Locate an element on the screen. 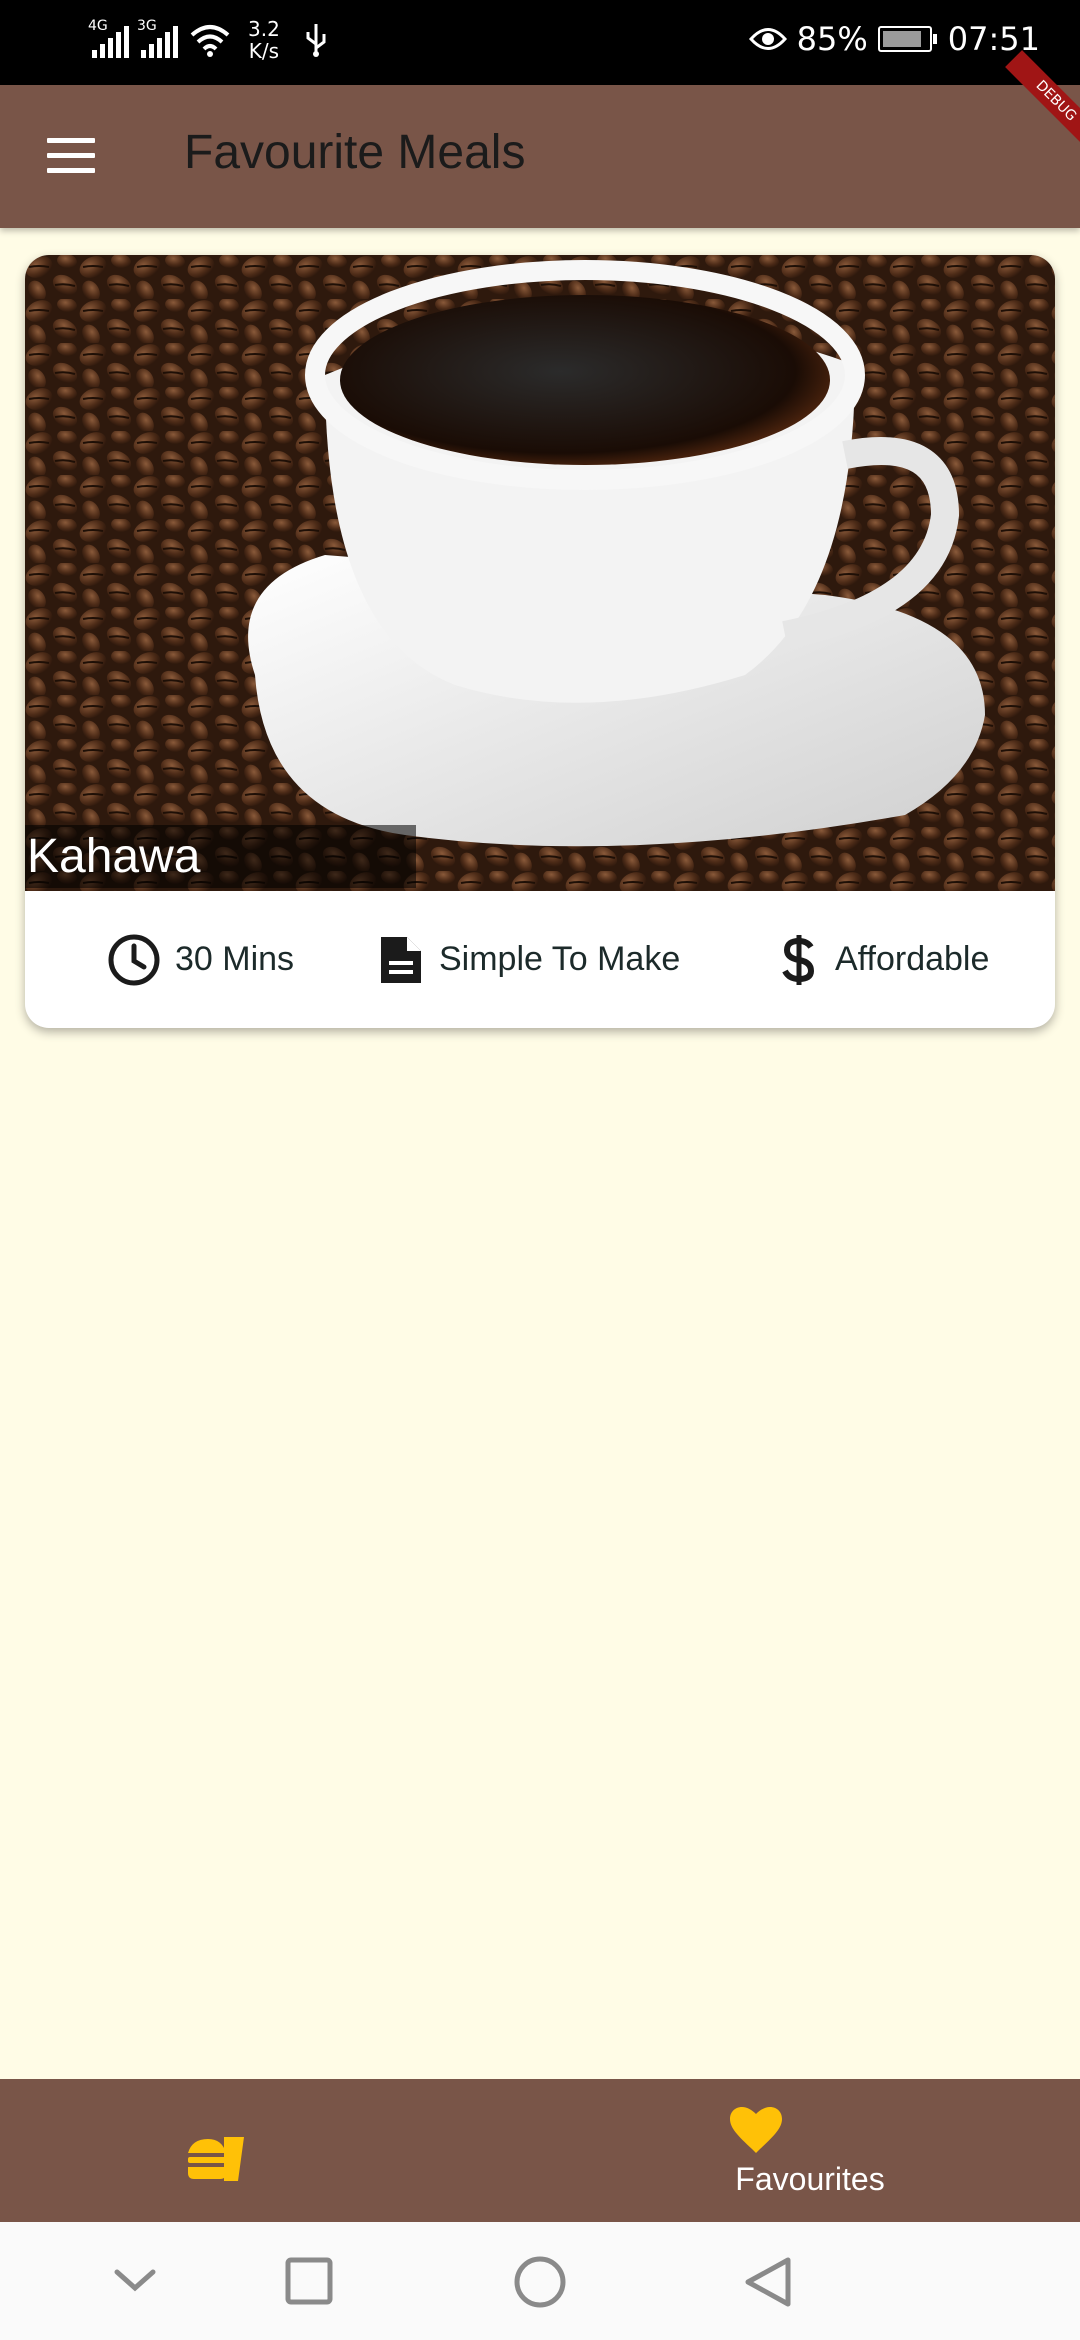  duration-label: 30 Mins is located at coordinates (235, 959).